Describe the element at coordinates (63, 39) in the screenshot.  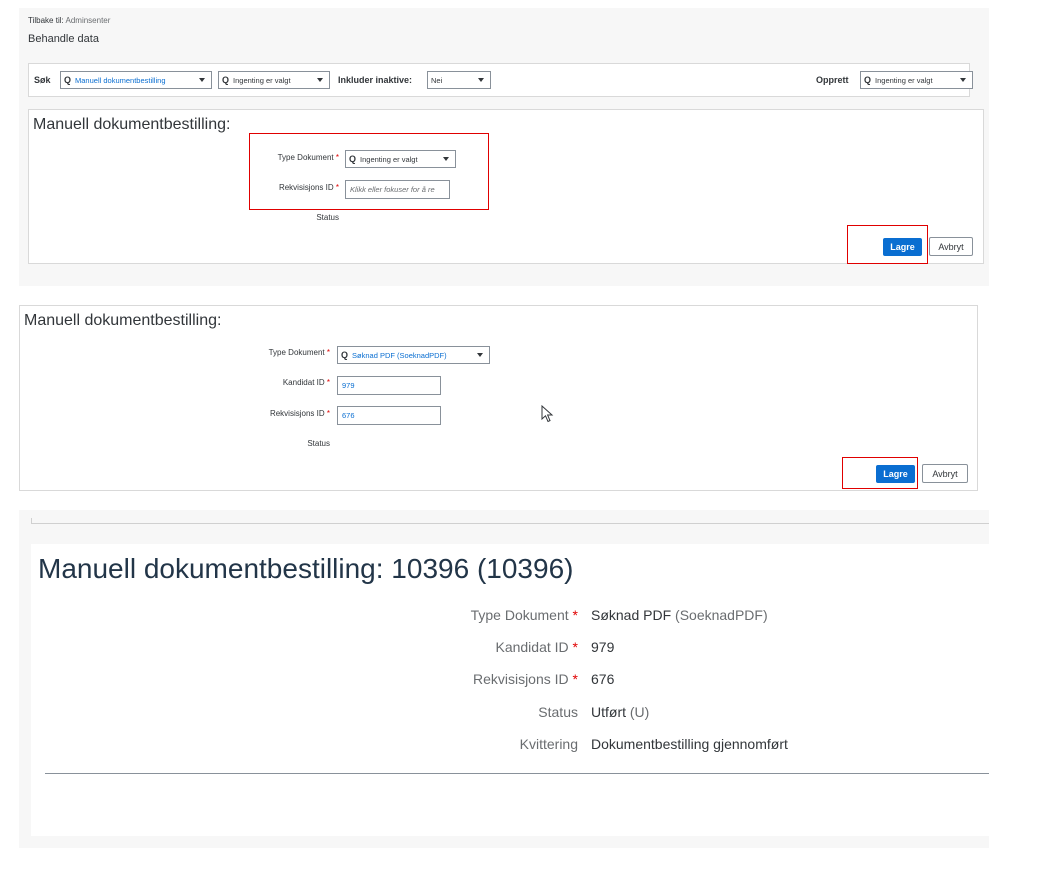
I see `page-title: Behandle data` at that location.